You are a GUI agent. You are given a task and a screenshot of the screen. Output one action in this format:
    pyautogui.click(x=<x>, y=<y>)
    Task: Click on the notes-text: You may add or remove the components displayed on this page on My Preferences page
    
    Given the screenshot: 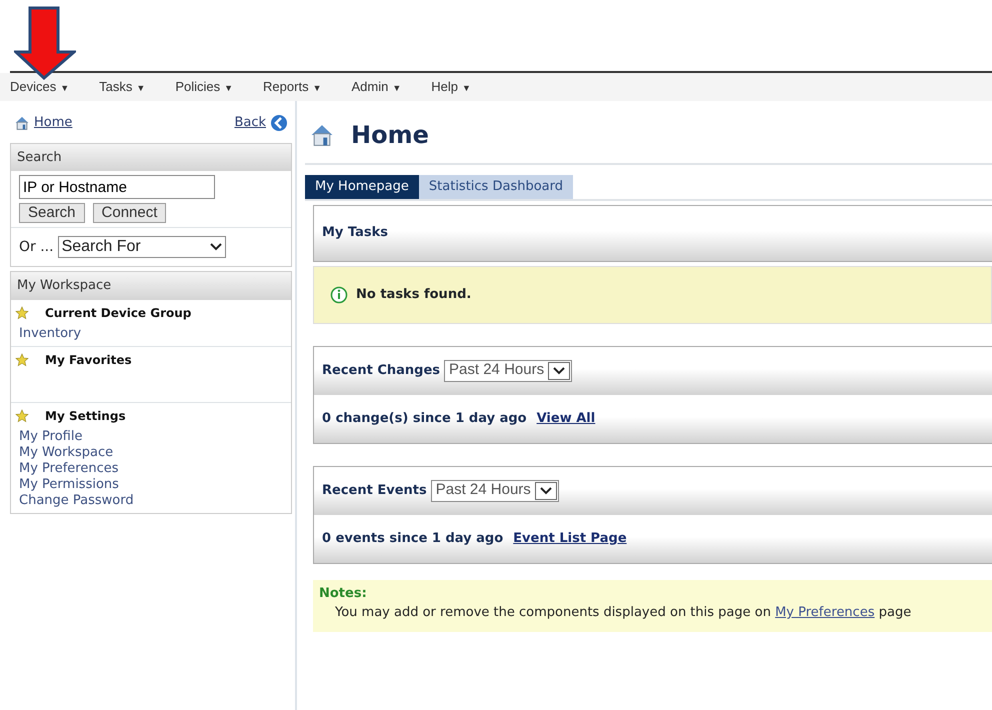 What is the action you would take?
    pyautogui.click(x=623, y=613)
    